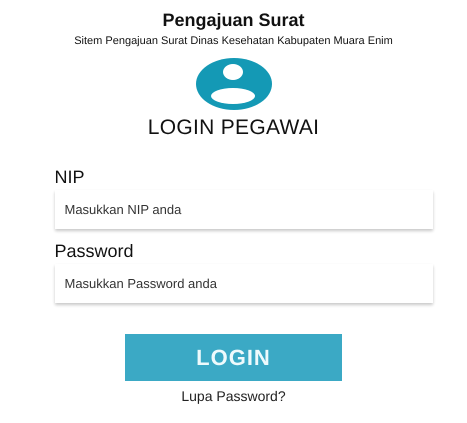 The image size is (467, 423). I want to click on field-label: NIP, so click(69, 177).